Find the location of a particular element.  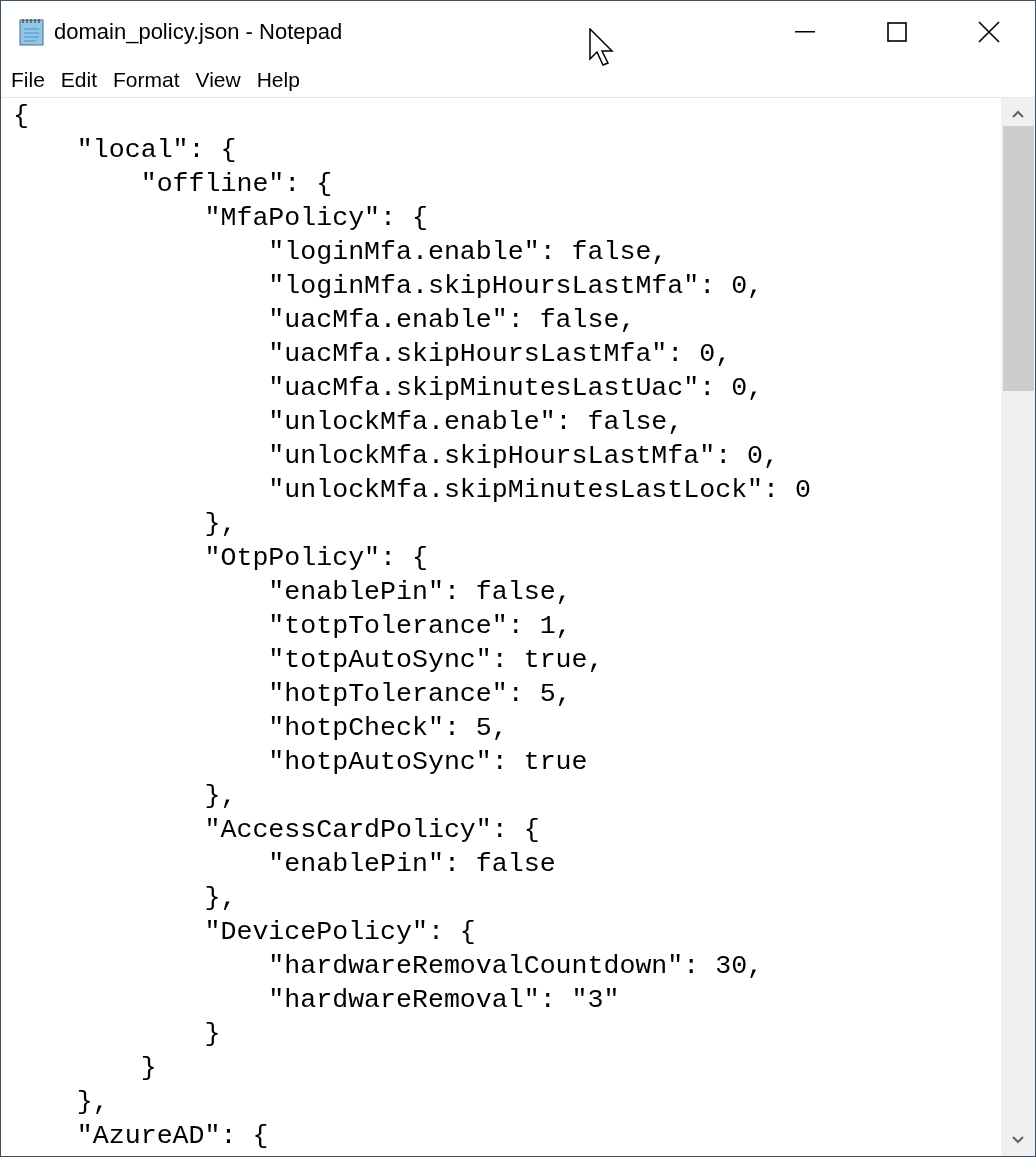

close-icon is located at coordinates (989, 31).